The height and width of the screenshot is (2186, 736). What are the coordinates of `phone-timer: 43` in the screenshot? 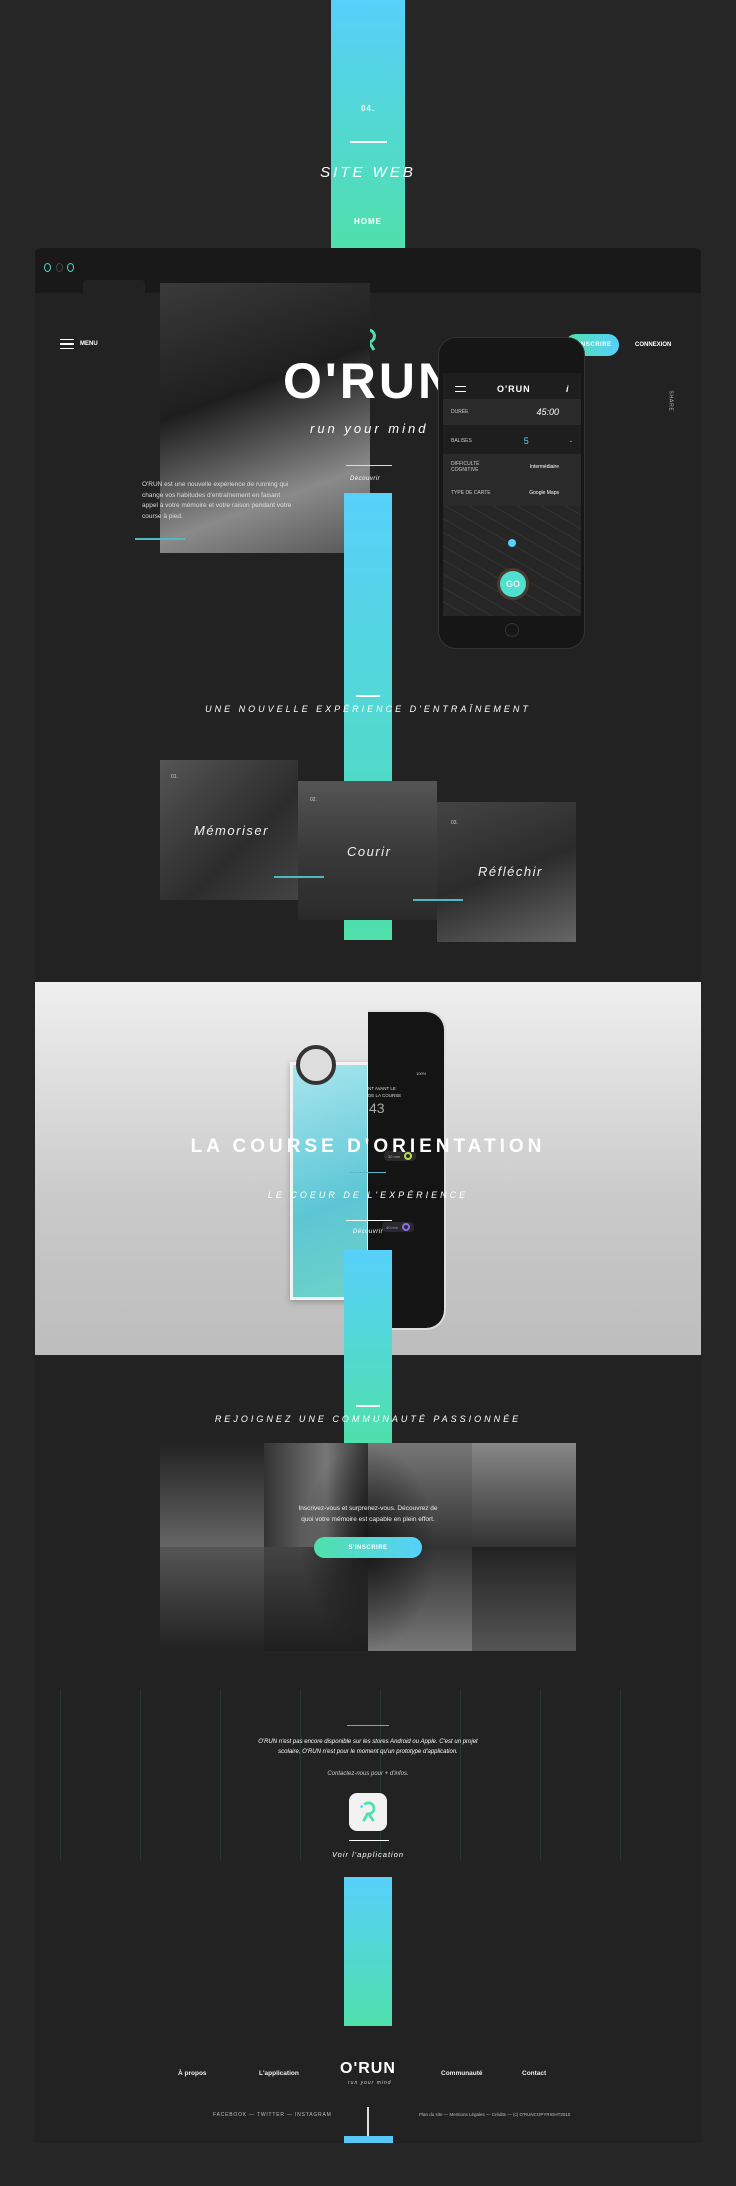 It's located at (377, 1108).